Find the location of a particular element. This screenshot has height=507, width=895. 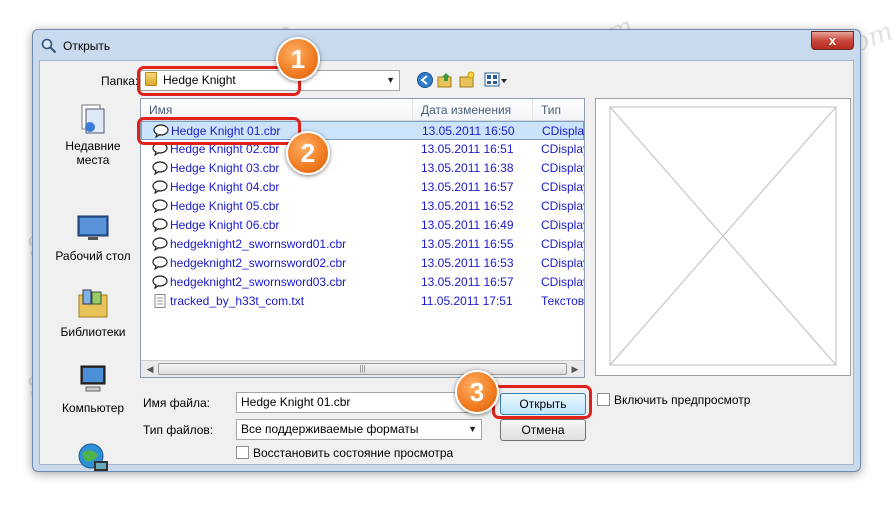

restore-view-checkbox: Восстановить состояние просмотра is located at coordinates (344, 453).